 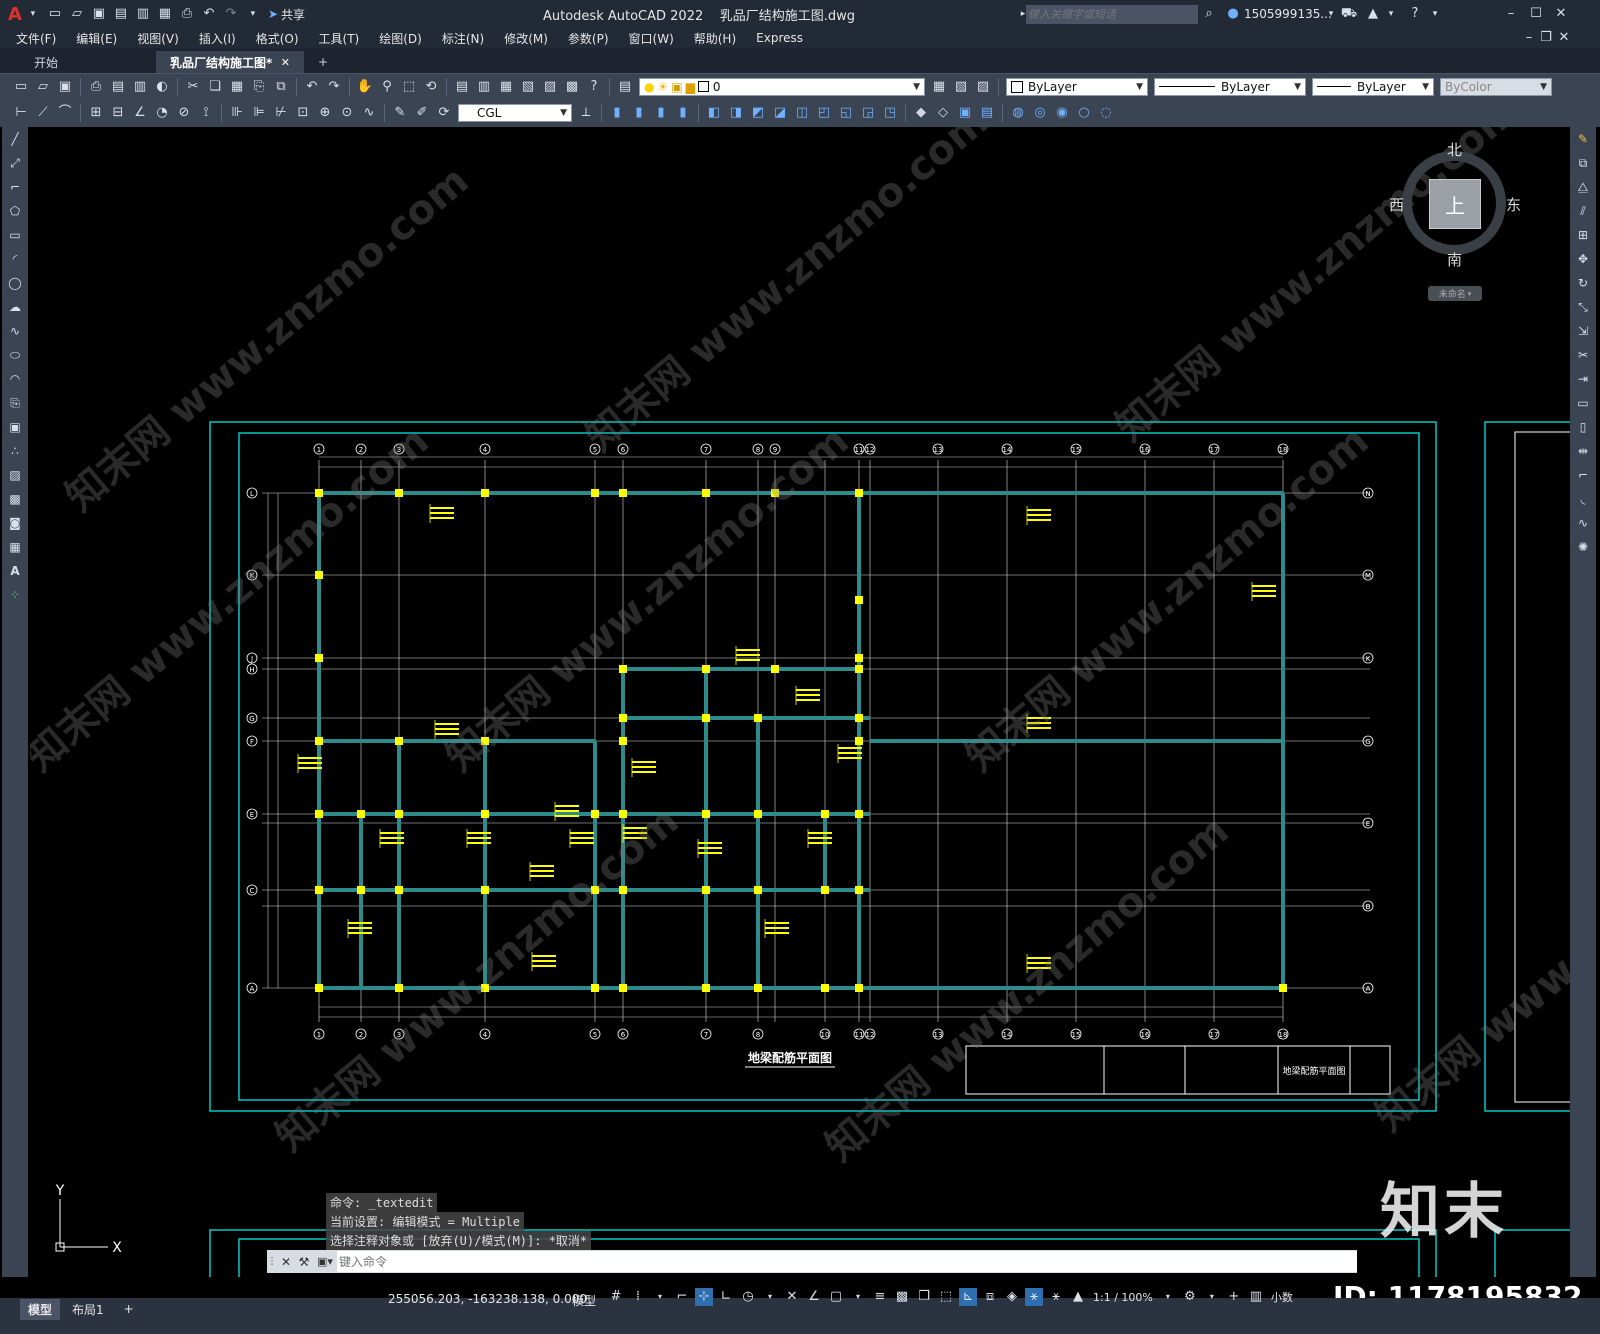 What do you see at coordinates (968, 1297) in the screenshot?
I see `dynamic-ucs-icon: ⊾` at bounding box center [968, 1297].